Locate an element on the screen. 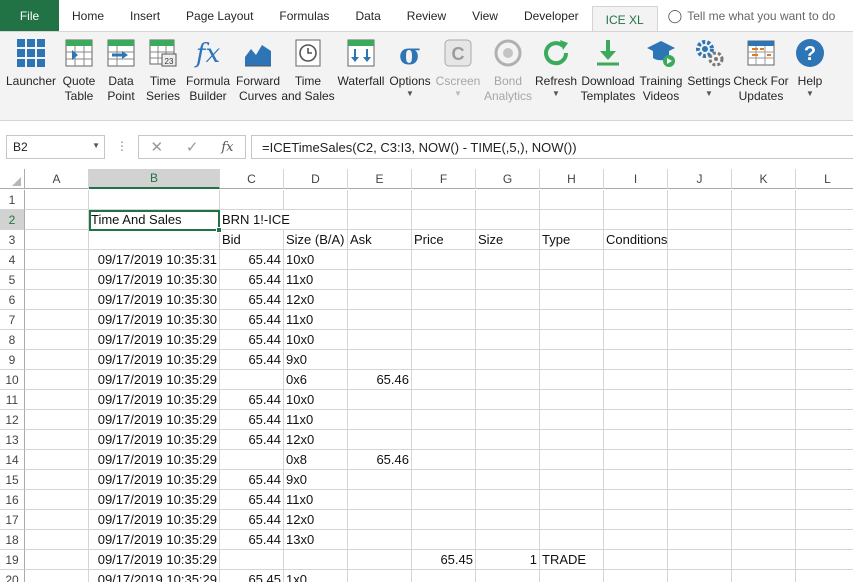 The height and width of the screenshot is (582, 853). cell-k12 is located at coordinates (764, 420).